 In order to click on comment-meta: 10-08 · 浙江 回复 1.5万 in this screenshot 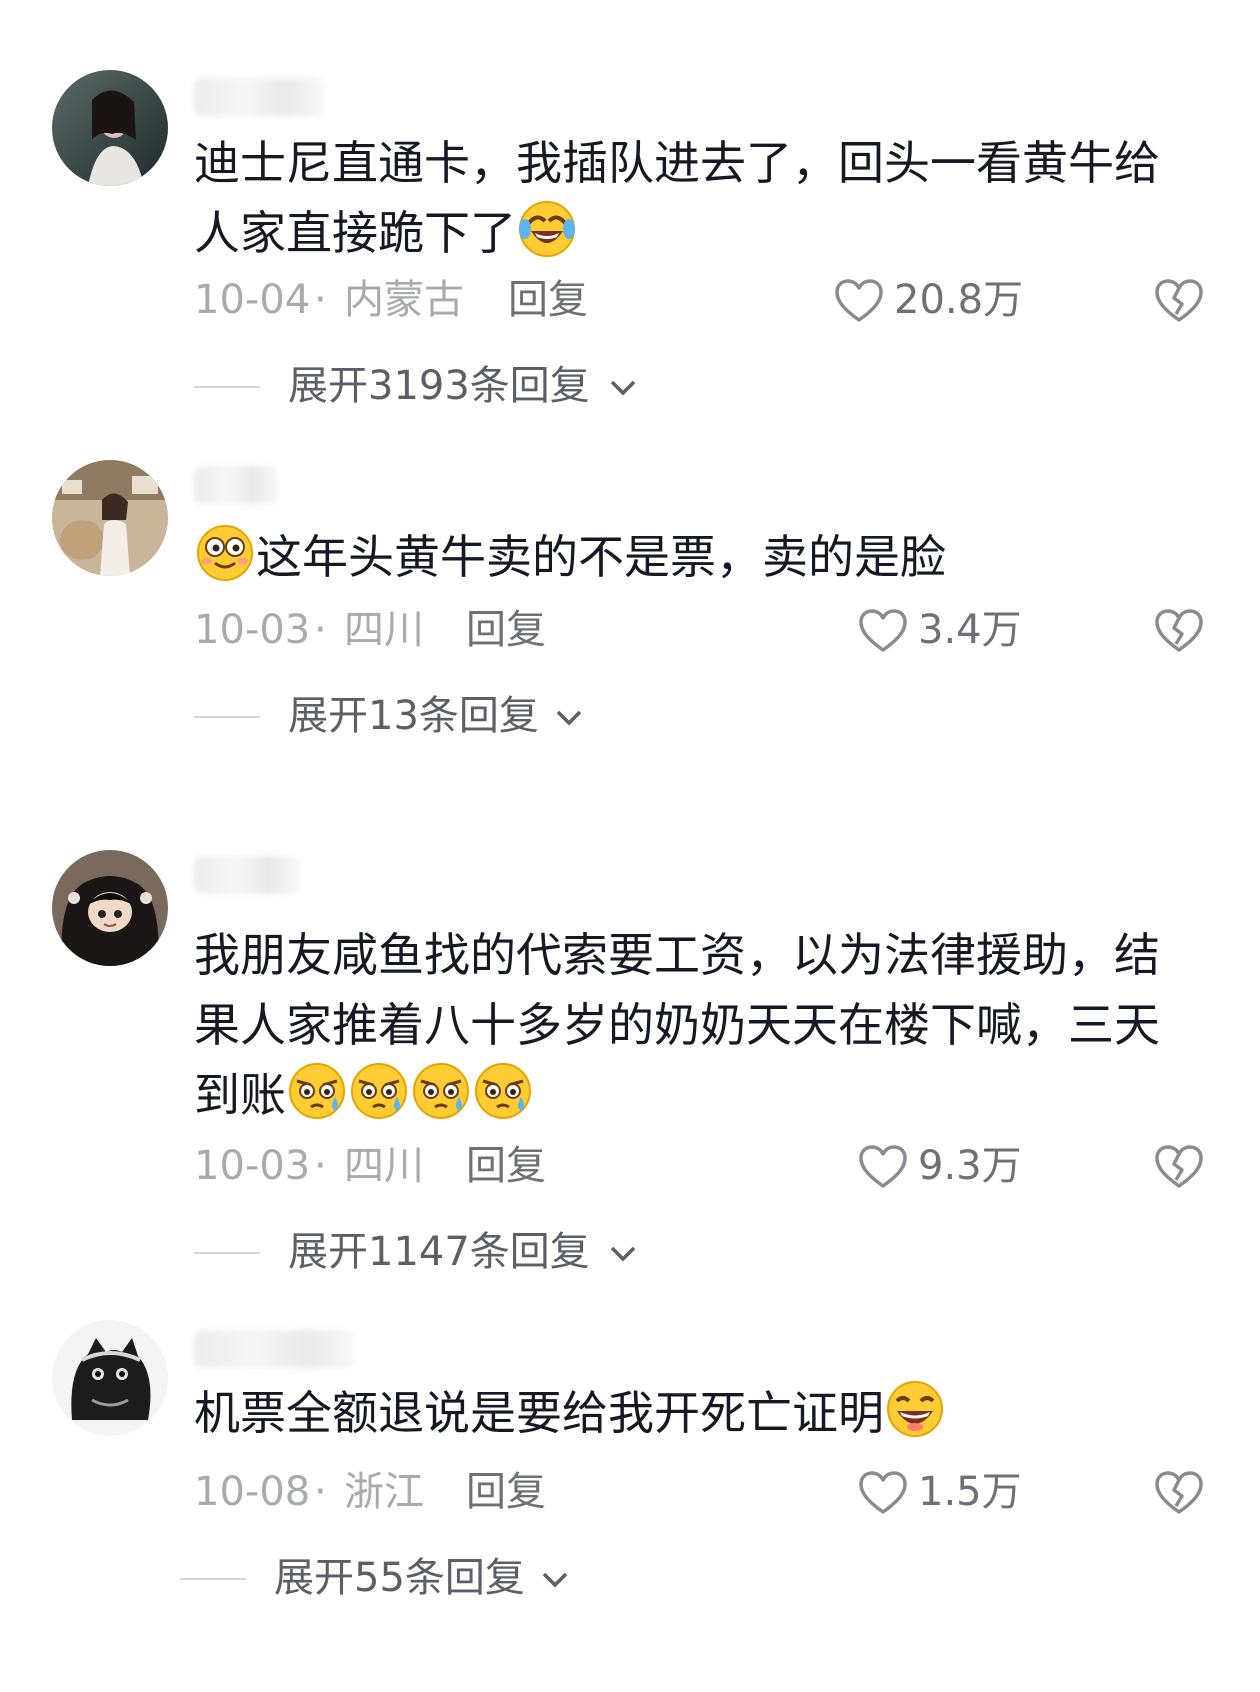, I will do `click(699, 1492)`.